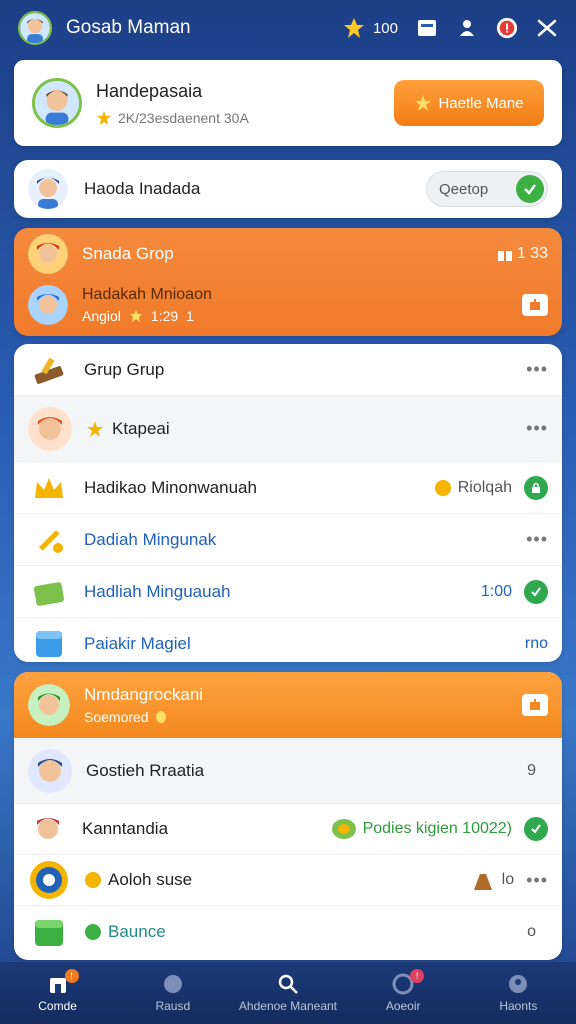 The image size is (576, 1024). Describe the element at coordinates (518, 1006) in the screenshot. I see `nav-label: Haonts` at that location.